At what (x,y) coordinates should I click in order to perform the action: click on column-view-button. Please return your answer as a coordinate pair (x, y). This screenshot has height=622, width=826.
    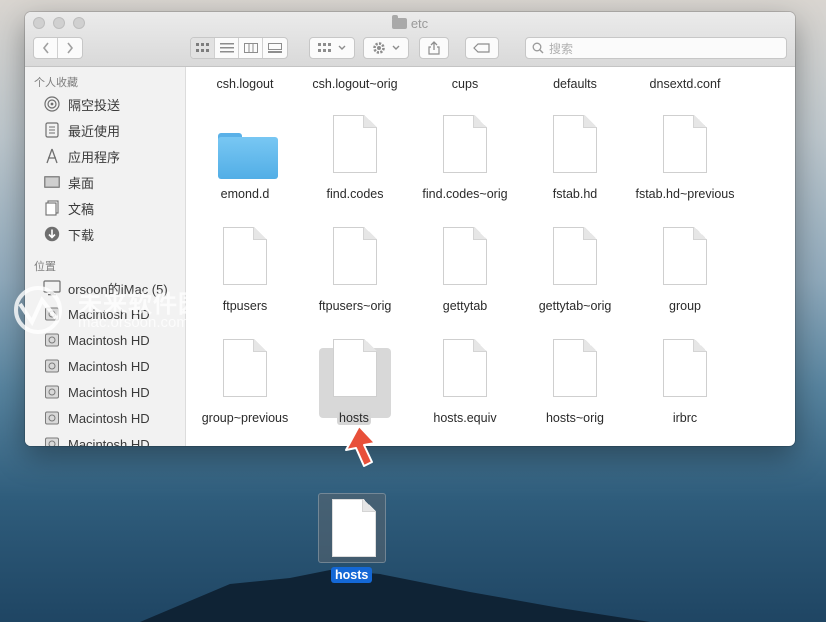
    Looking at the image, I should click on (251, 48).